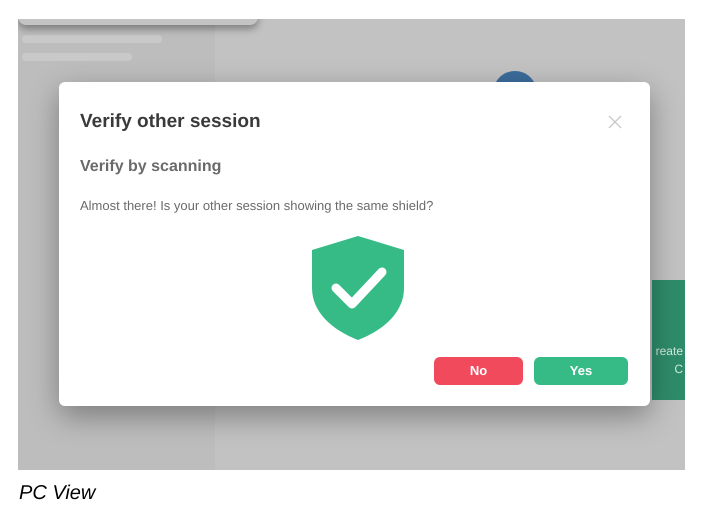 The image size is (702, 517). I want to click on no-button: No, so click(478, 371).